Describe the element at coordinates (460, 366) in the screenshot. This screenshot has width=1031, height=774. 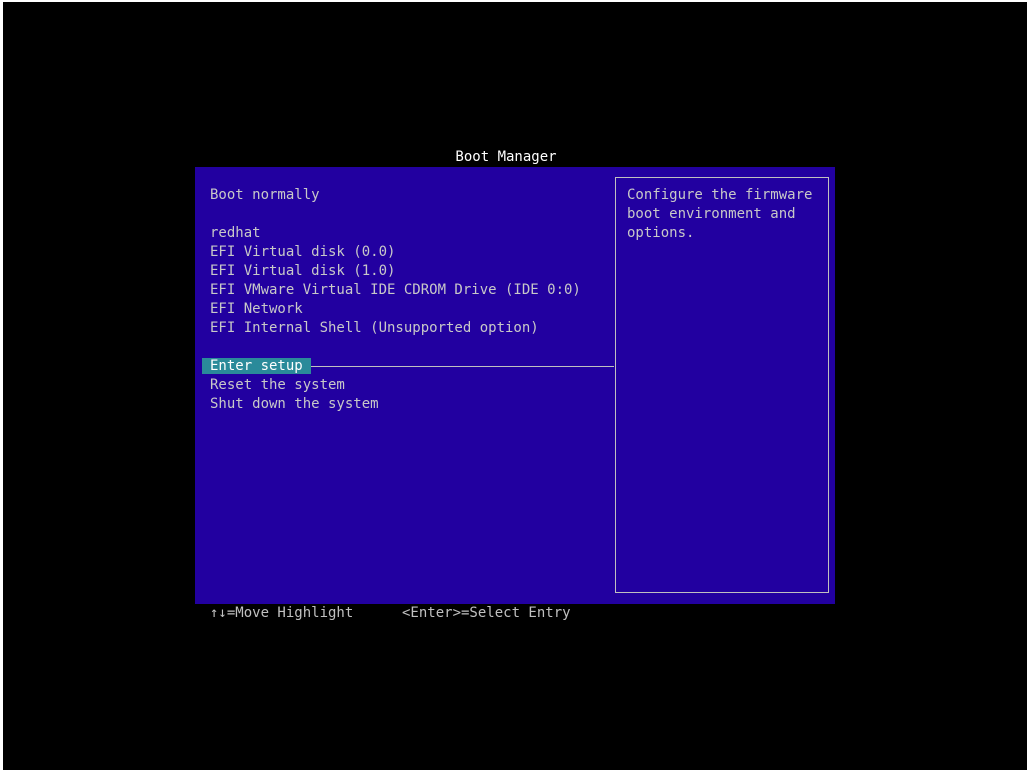
I see `selection-connector-line` at that location.